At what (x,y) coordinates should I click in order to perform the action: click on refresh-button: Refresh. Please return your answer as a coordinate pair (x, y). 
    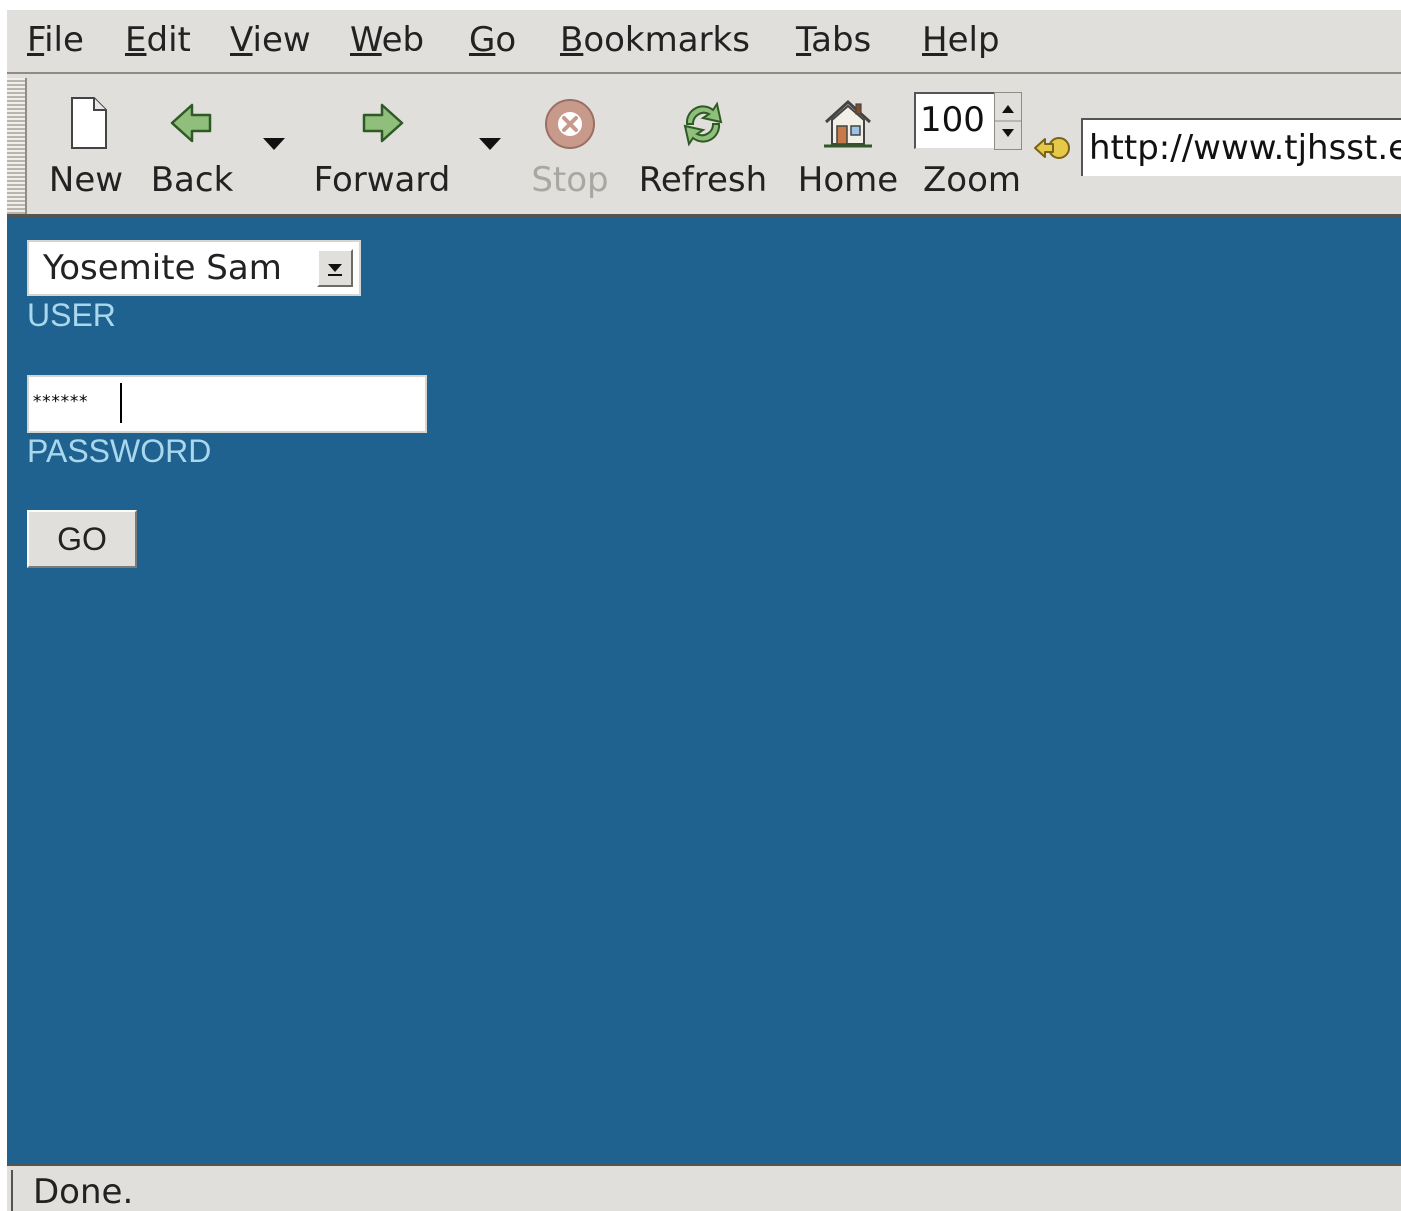
    Looking at the image, I should click on (703, 147).